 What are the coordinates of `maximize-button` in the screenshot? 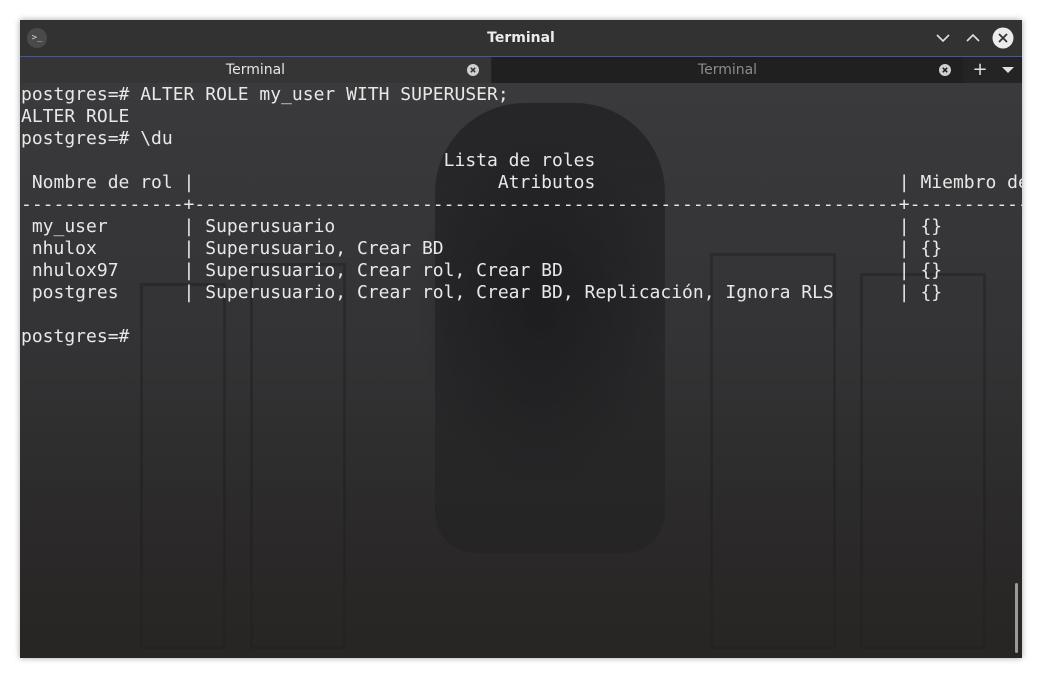 It's located at (973, 38).